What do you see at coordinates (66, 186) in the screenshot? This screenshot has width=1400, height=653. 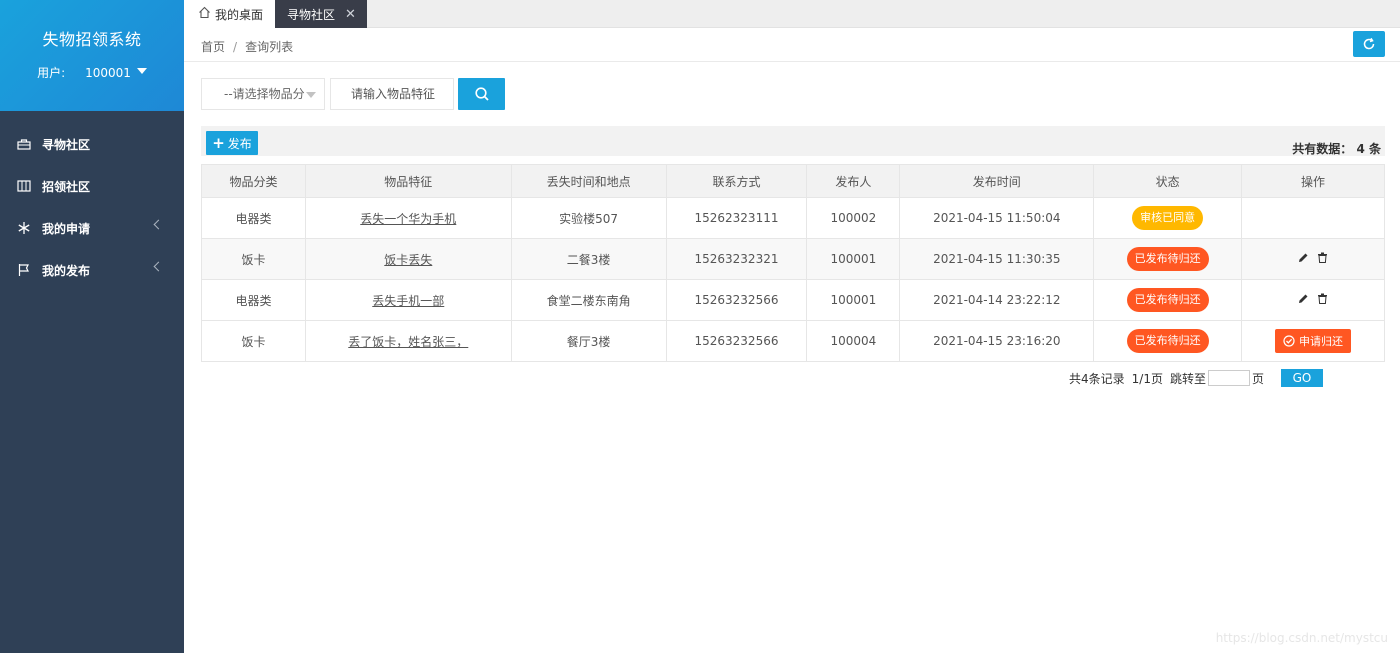 I see `sidebar-item-label: 招领社区` at bounding box center [66, 186].